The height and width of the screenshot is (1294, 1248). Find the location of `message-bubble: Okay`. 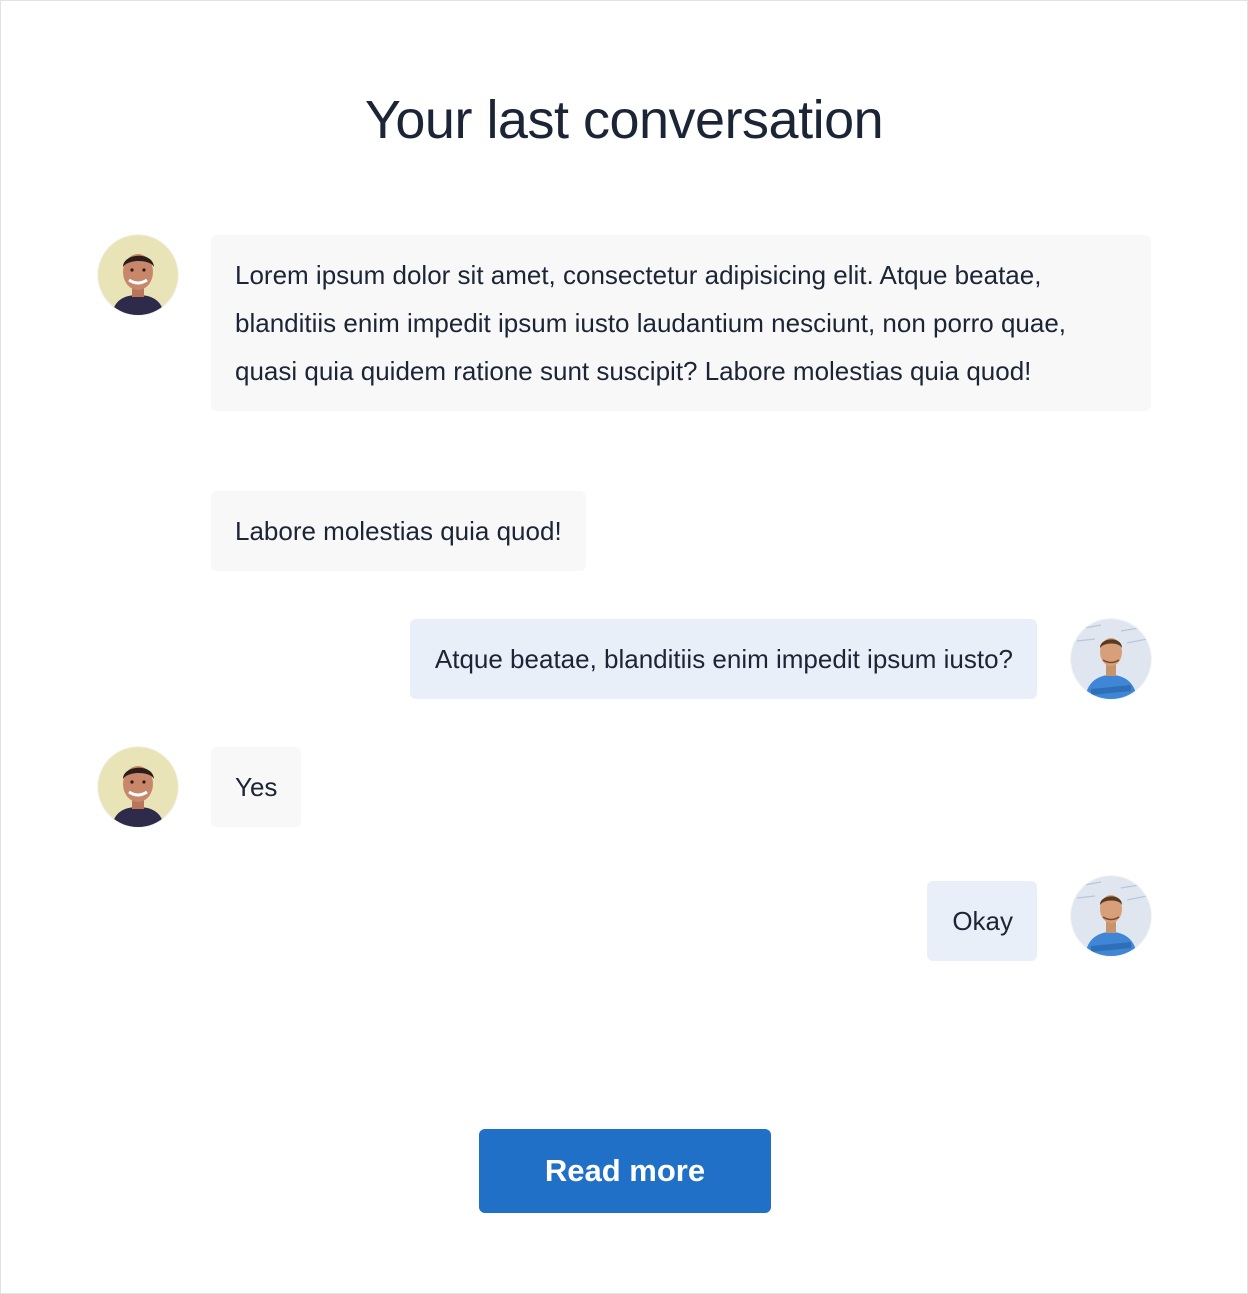

message-bubble: Okay is located at coordinates (982, 921).